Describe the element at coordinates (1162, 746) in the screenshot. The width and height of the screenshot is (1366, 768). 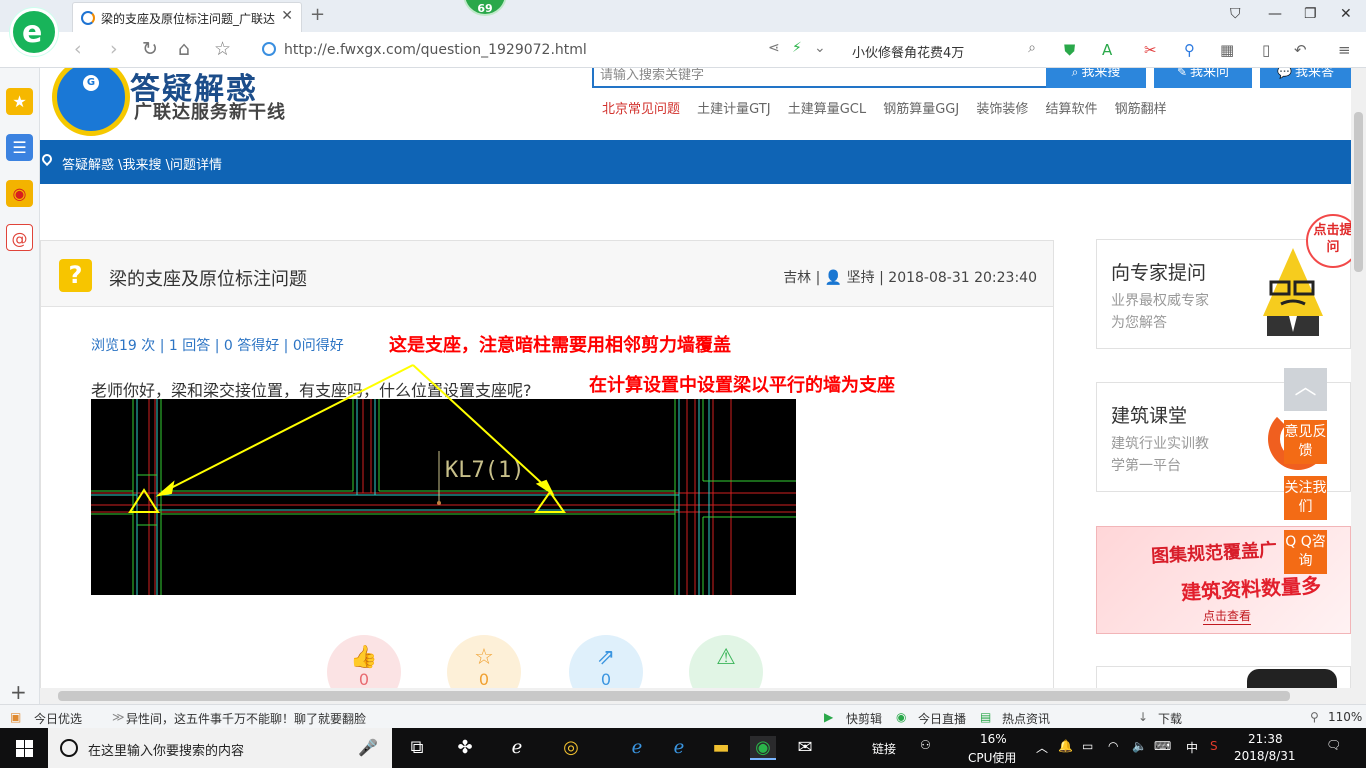
I see `keyboard-icon: ⌨` at that location.